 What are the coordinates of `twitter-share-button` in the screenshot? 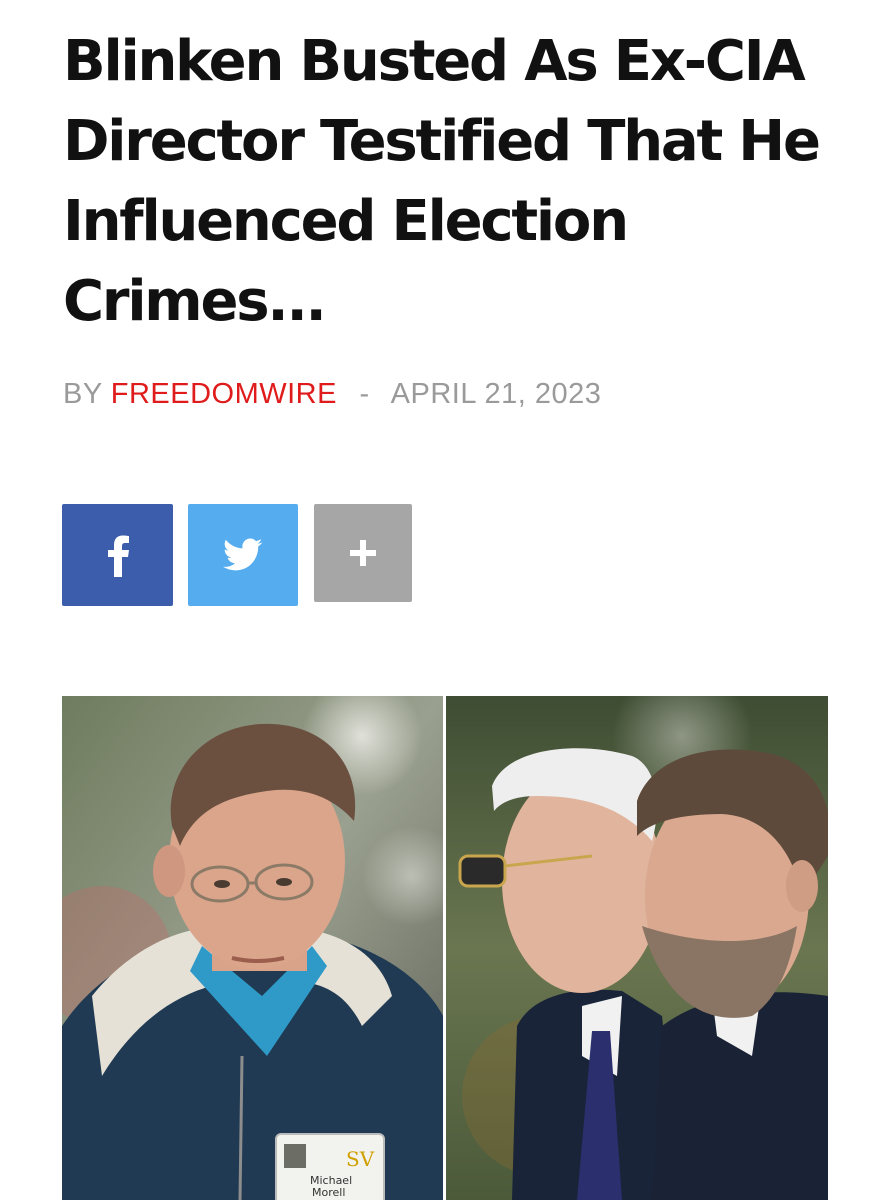 It's located at (243, 555).